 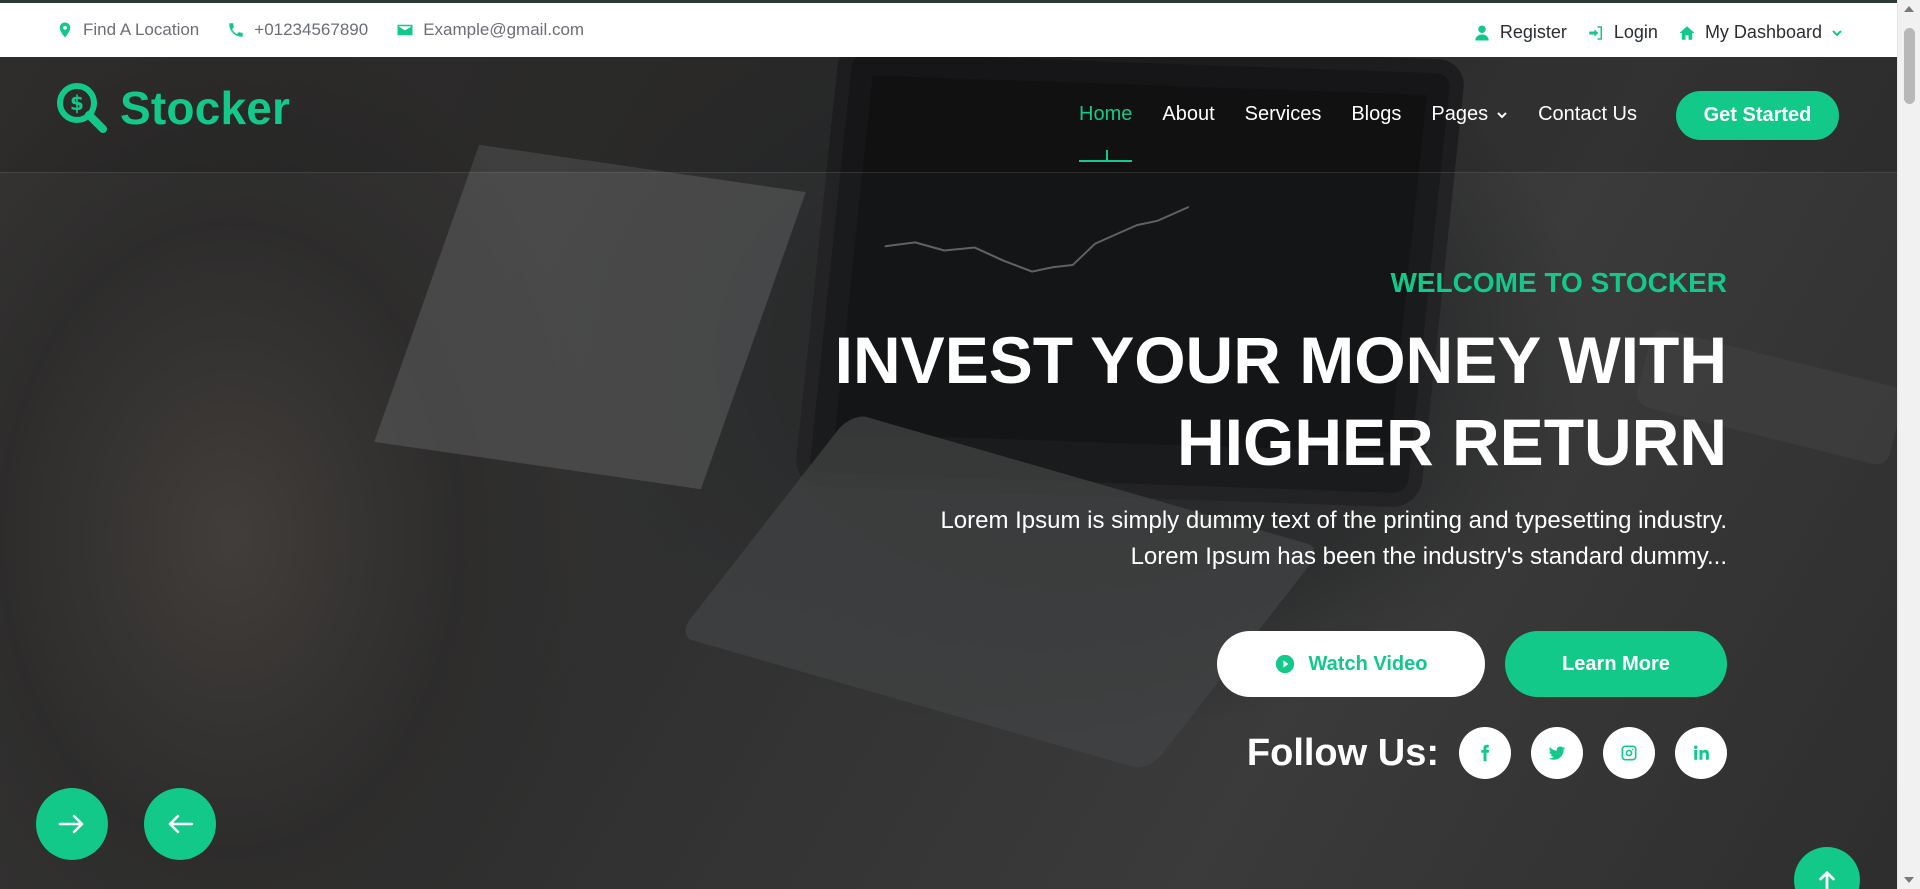 I want to click on nav-contact-label: Contact Us, so click(x=1588, y=114).